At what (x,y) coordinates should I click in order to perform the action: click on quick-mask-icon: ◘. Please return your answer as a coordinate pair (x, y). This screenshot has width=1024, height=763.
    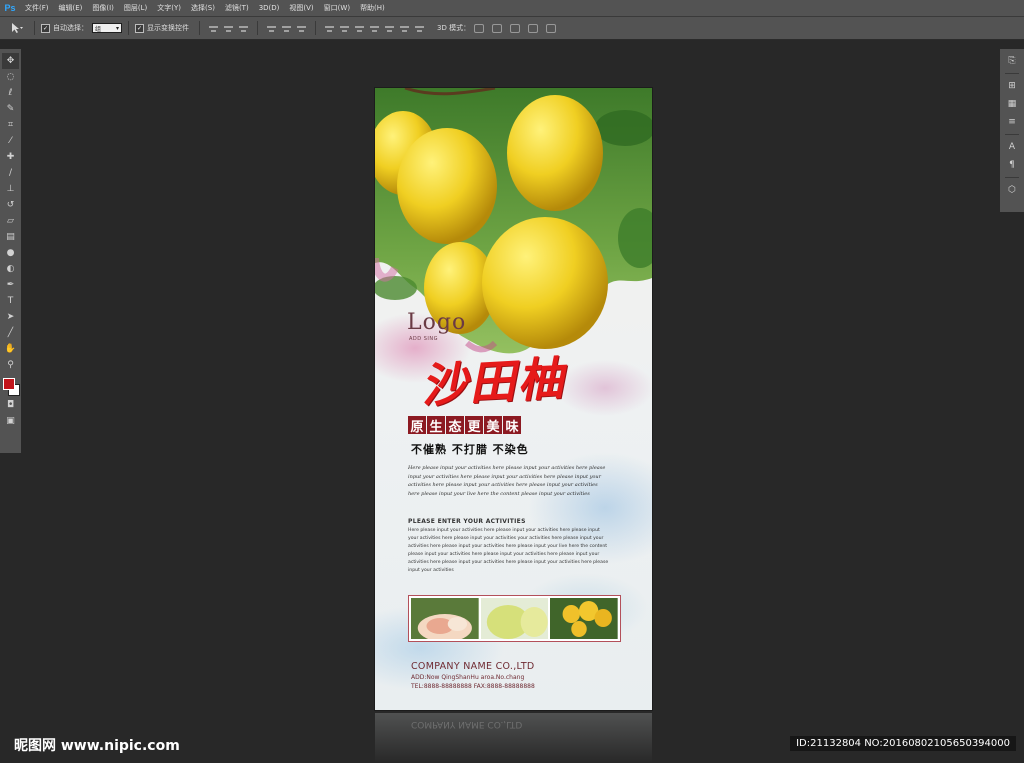
    Looking at the image, I should click on (10, 405).